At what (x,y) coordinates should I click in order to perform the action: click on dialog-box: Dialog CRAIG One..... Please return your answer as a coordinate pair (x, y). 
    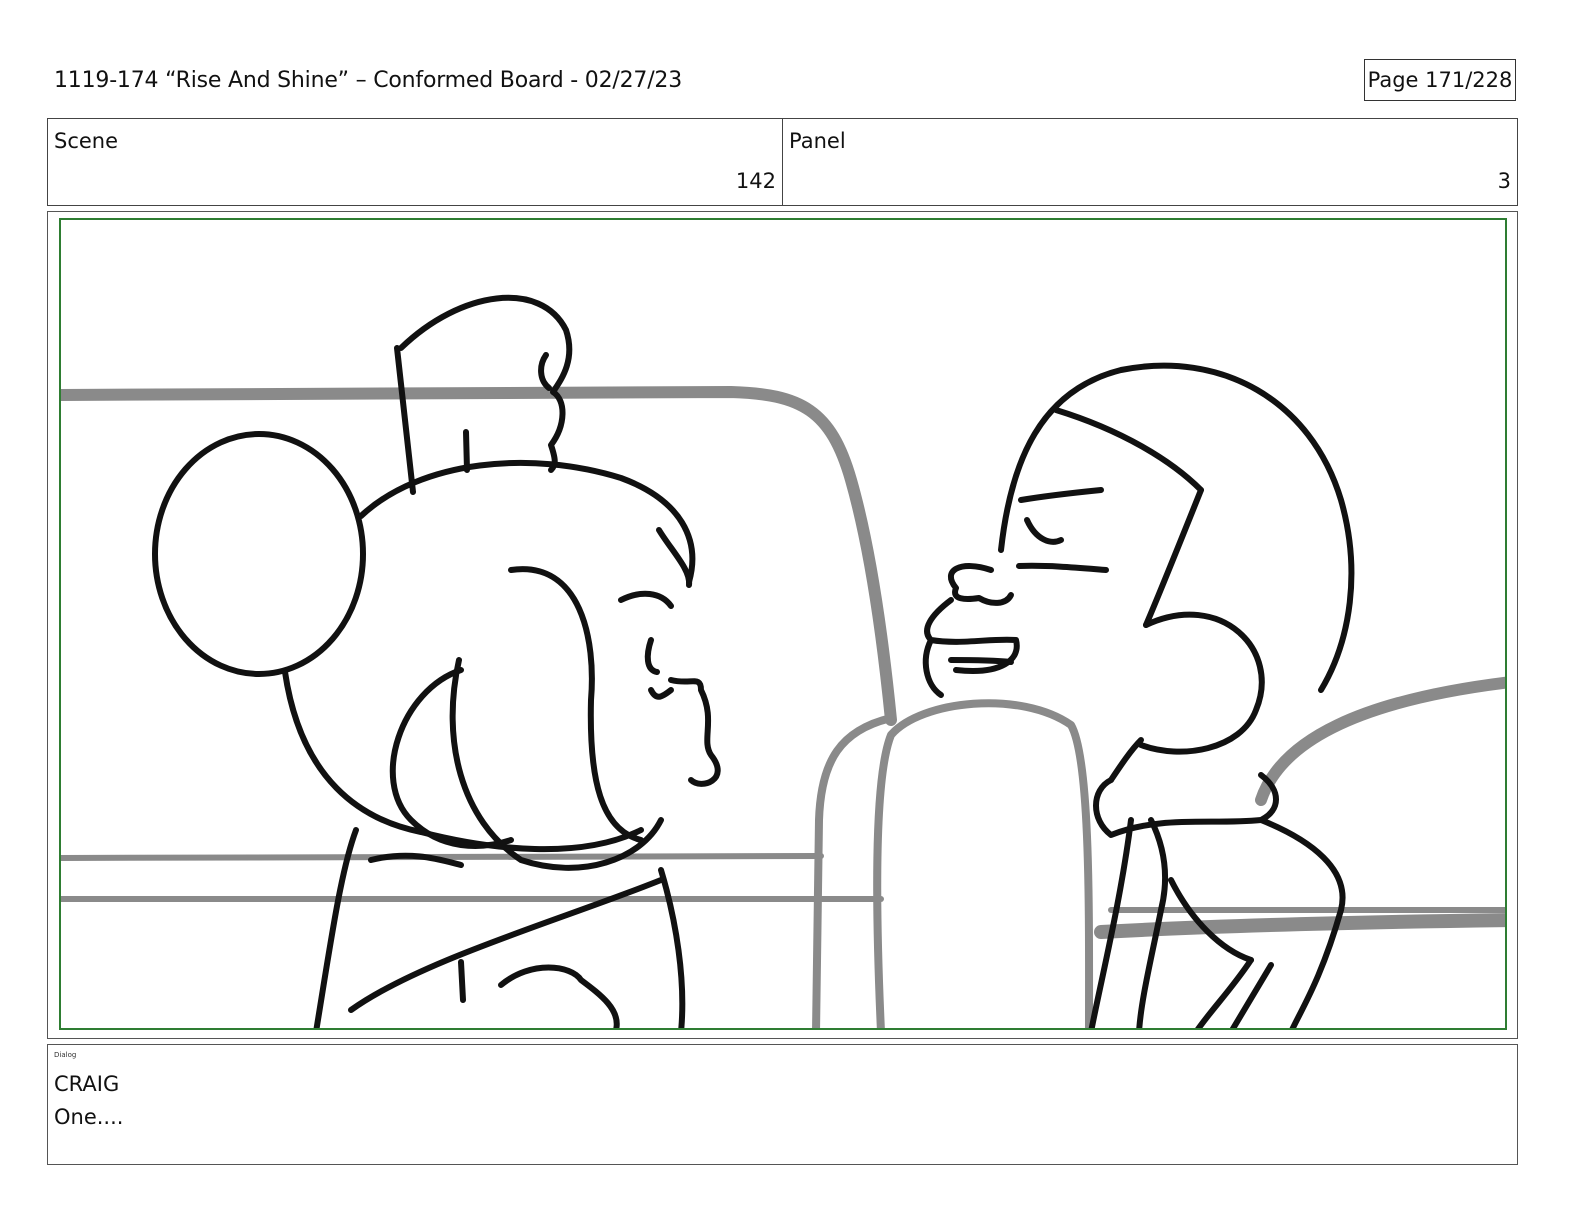
    Looking at the image, I should click on (782, 1104).